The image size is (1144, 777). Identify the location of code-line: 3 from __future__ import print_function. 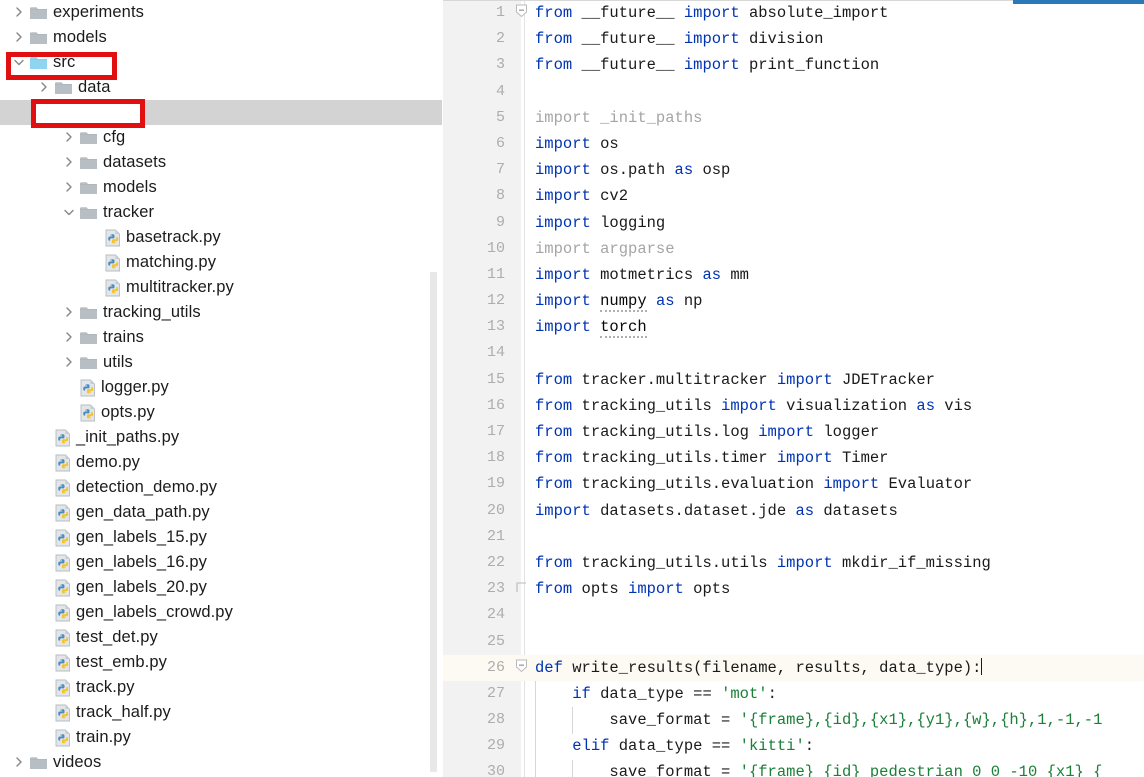
(793, 65).